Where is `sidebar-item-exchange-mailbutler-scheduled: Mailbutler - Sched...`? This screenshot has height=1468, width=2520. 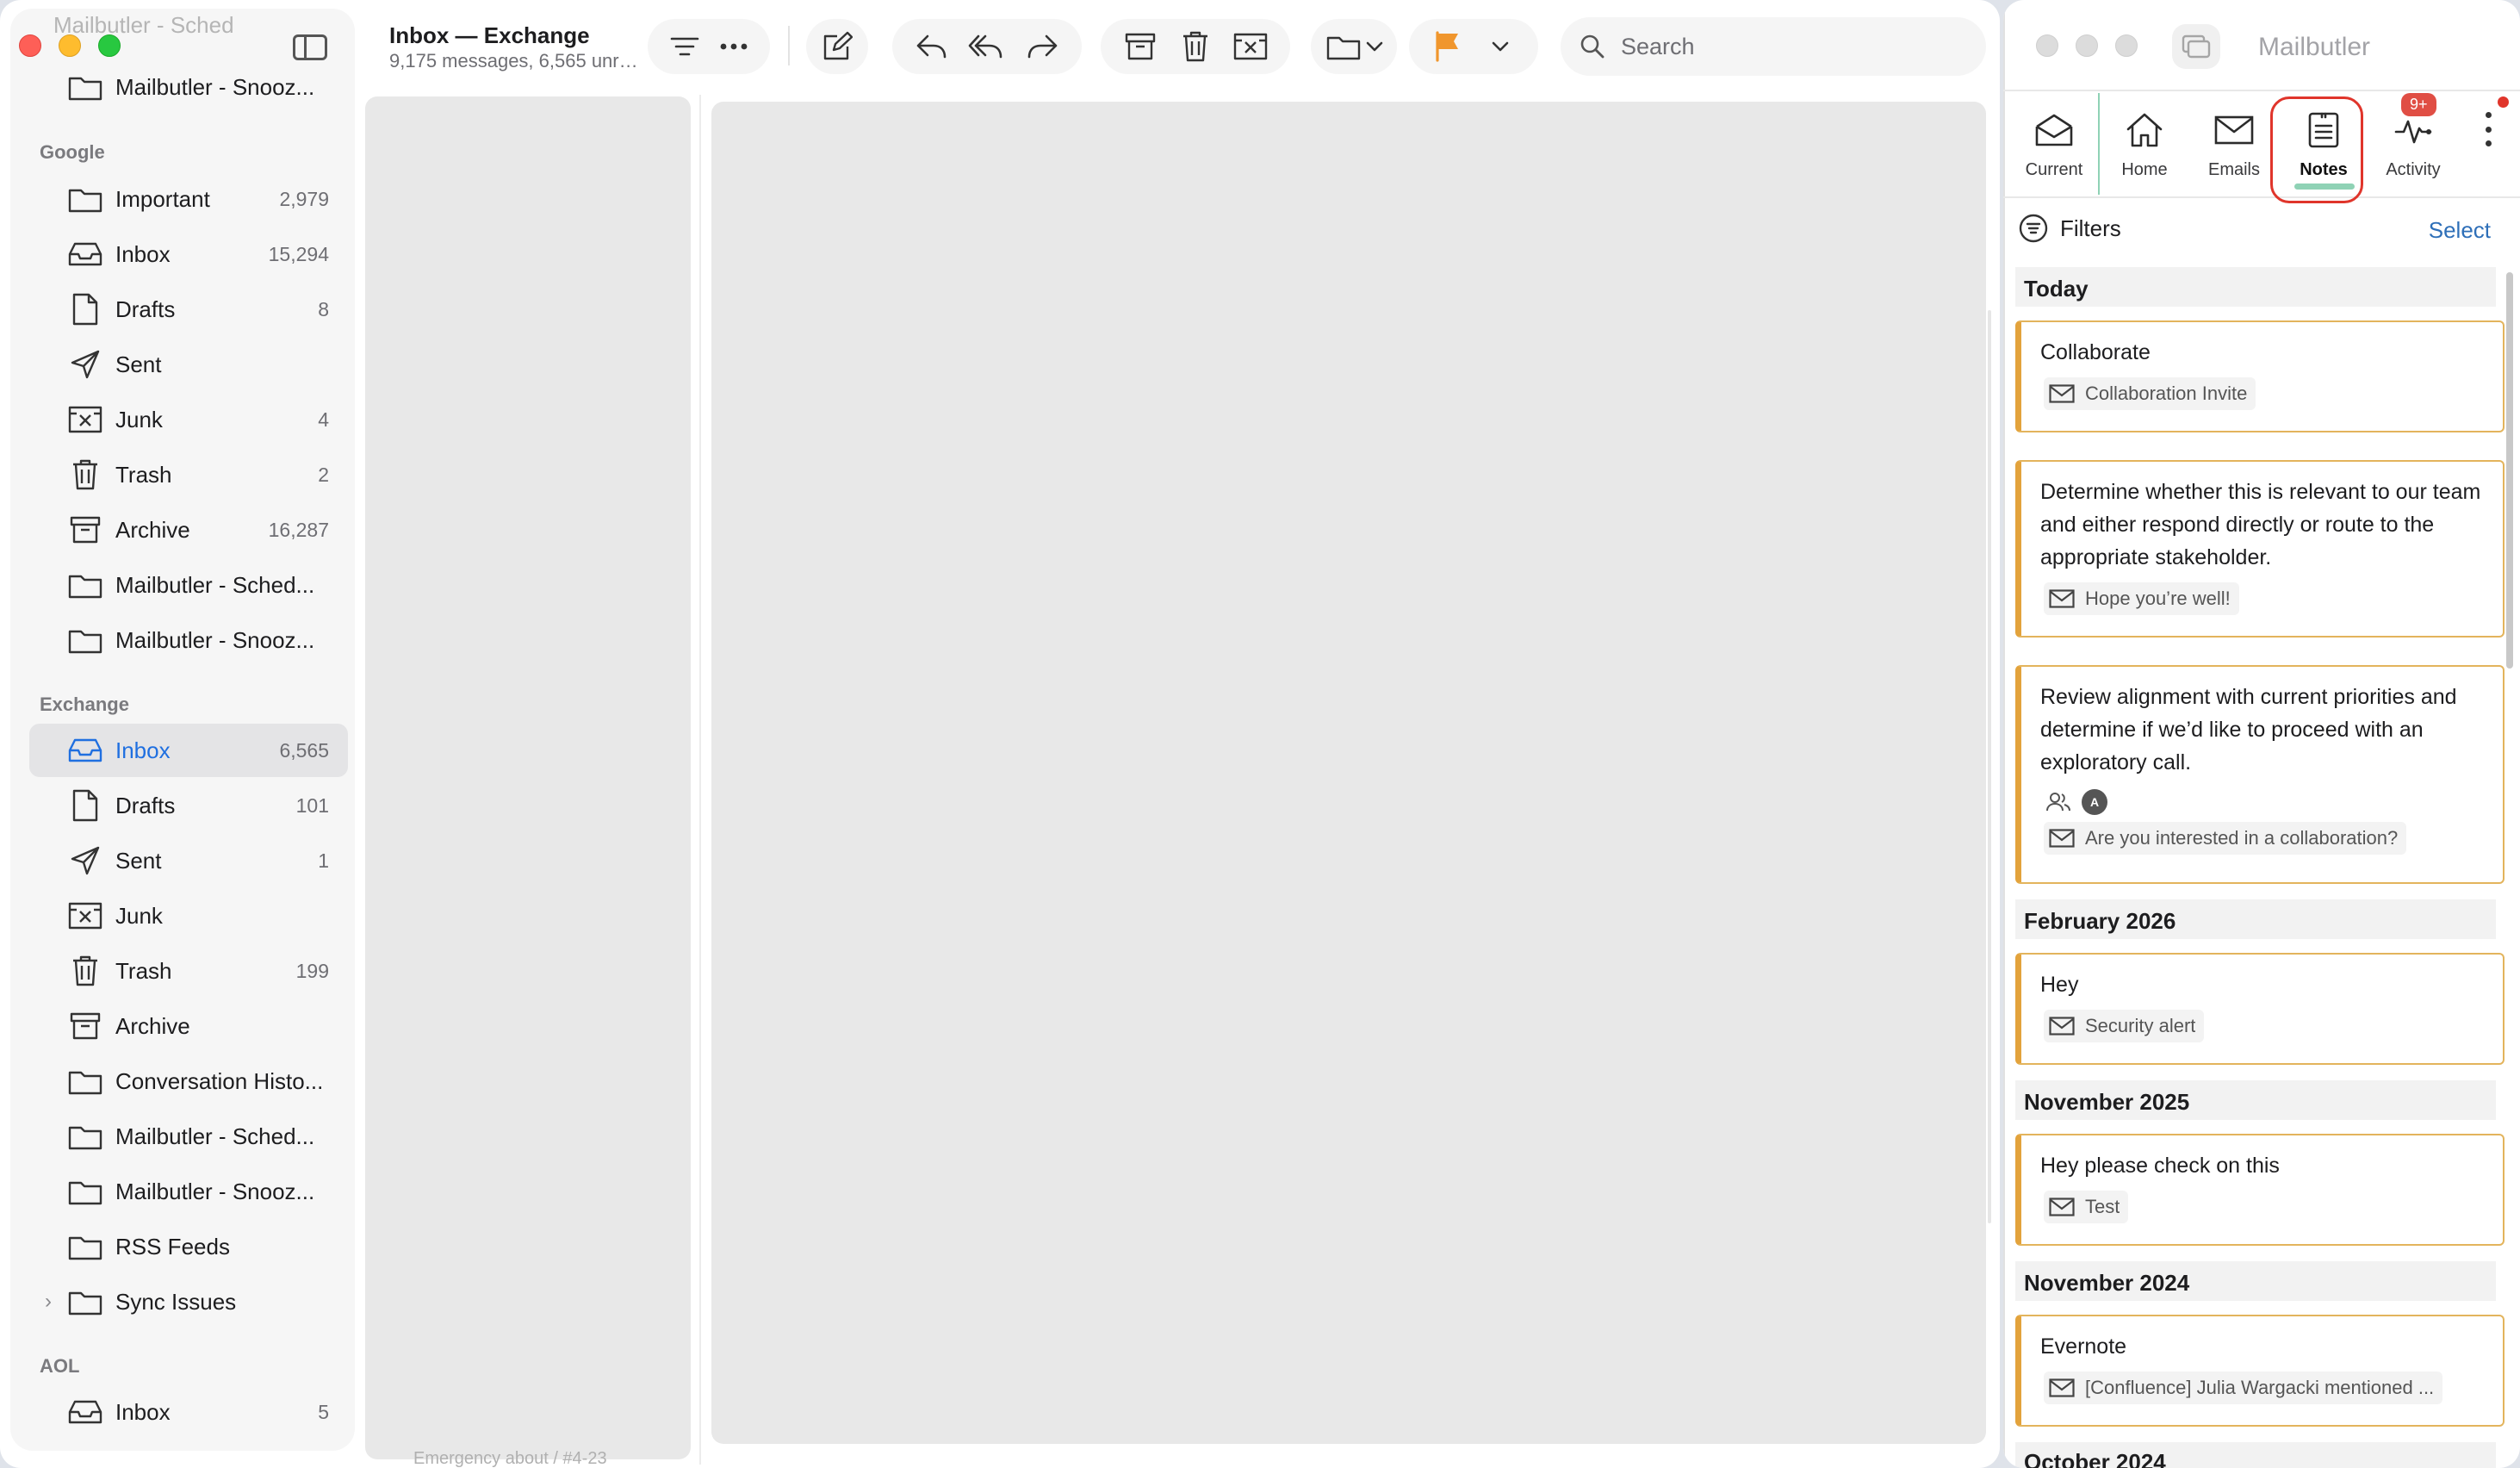
sidebar-item-exchange-mailbutler-scheduled: Mailbutler - Sched... is located at coordinates (189, 1136).